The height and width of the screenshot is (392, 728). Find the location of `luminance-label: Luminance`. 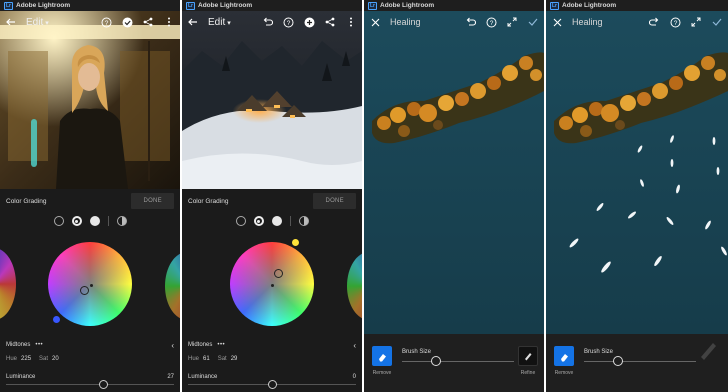

luminance-label: Luminance is located at coordinates (203, 377).